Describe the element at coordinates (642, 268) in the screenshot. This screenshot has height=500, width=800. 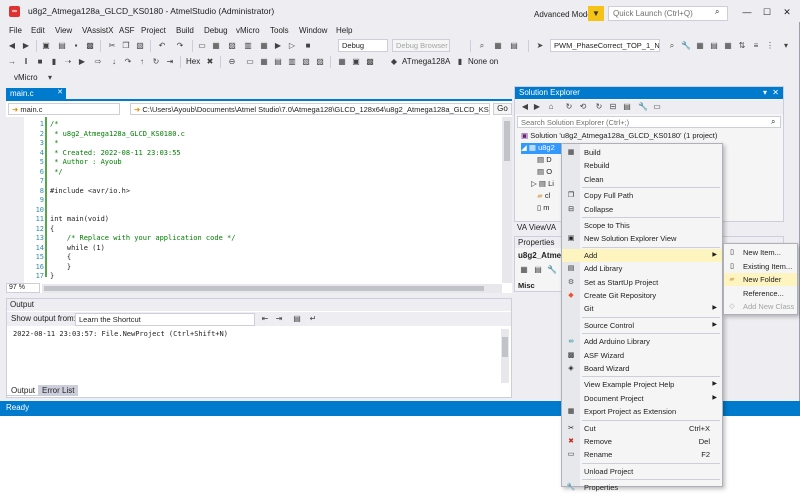
I see `context-menu-item-add-library: ▤ Add Library` at that location.